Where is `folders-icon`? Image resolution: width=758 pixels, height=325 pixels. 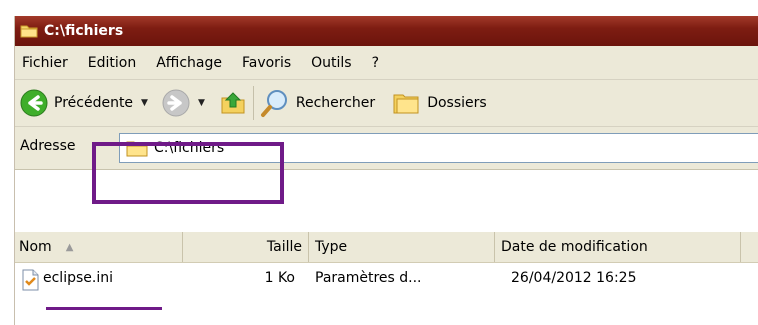
folders-icon is located at coordinates (406, 104).